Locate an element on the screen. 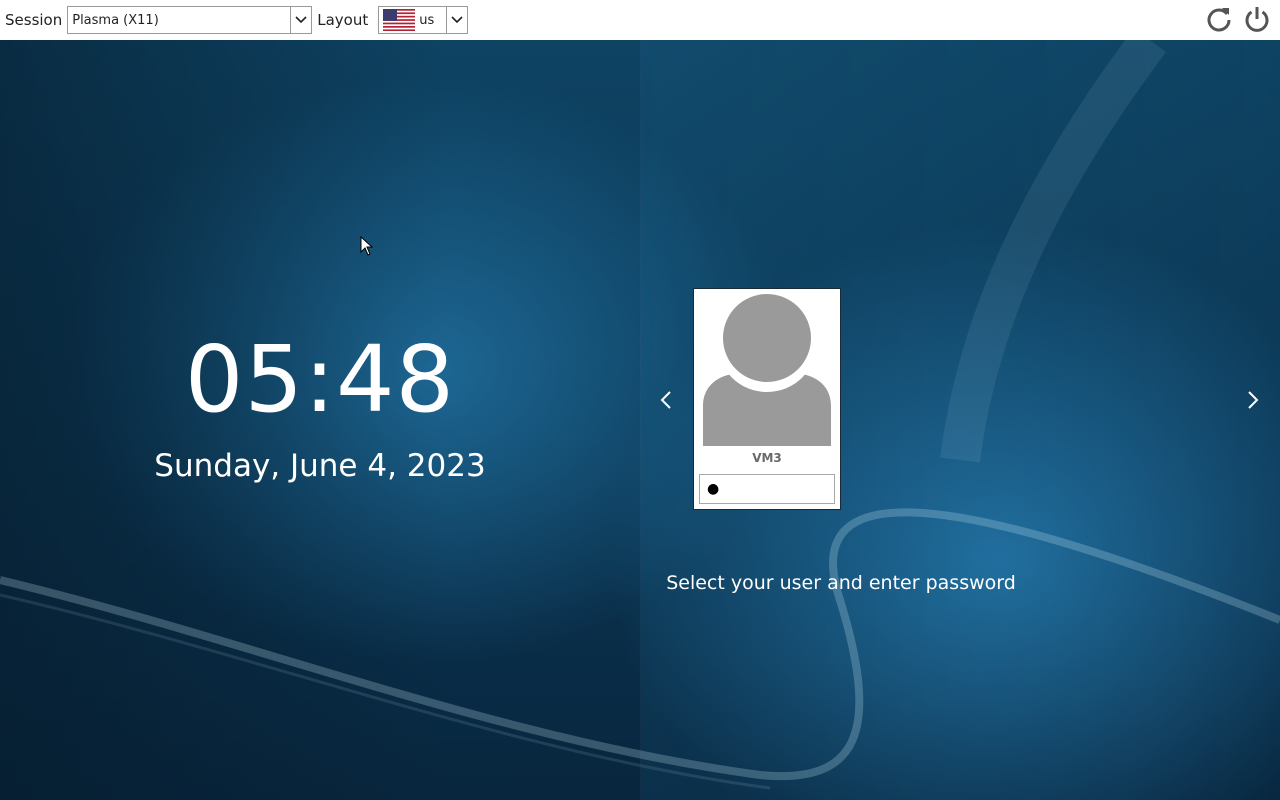 This screenshot has height=800, width=1280. mouse-cursor-icon is located at coordinates (367, 246).